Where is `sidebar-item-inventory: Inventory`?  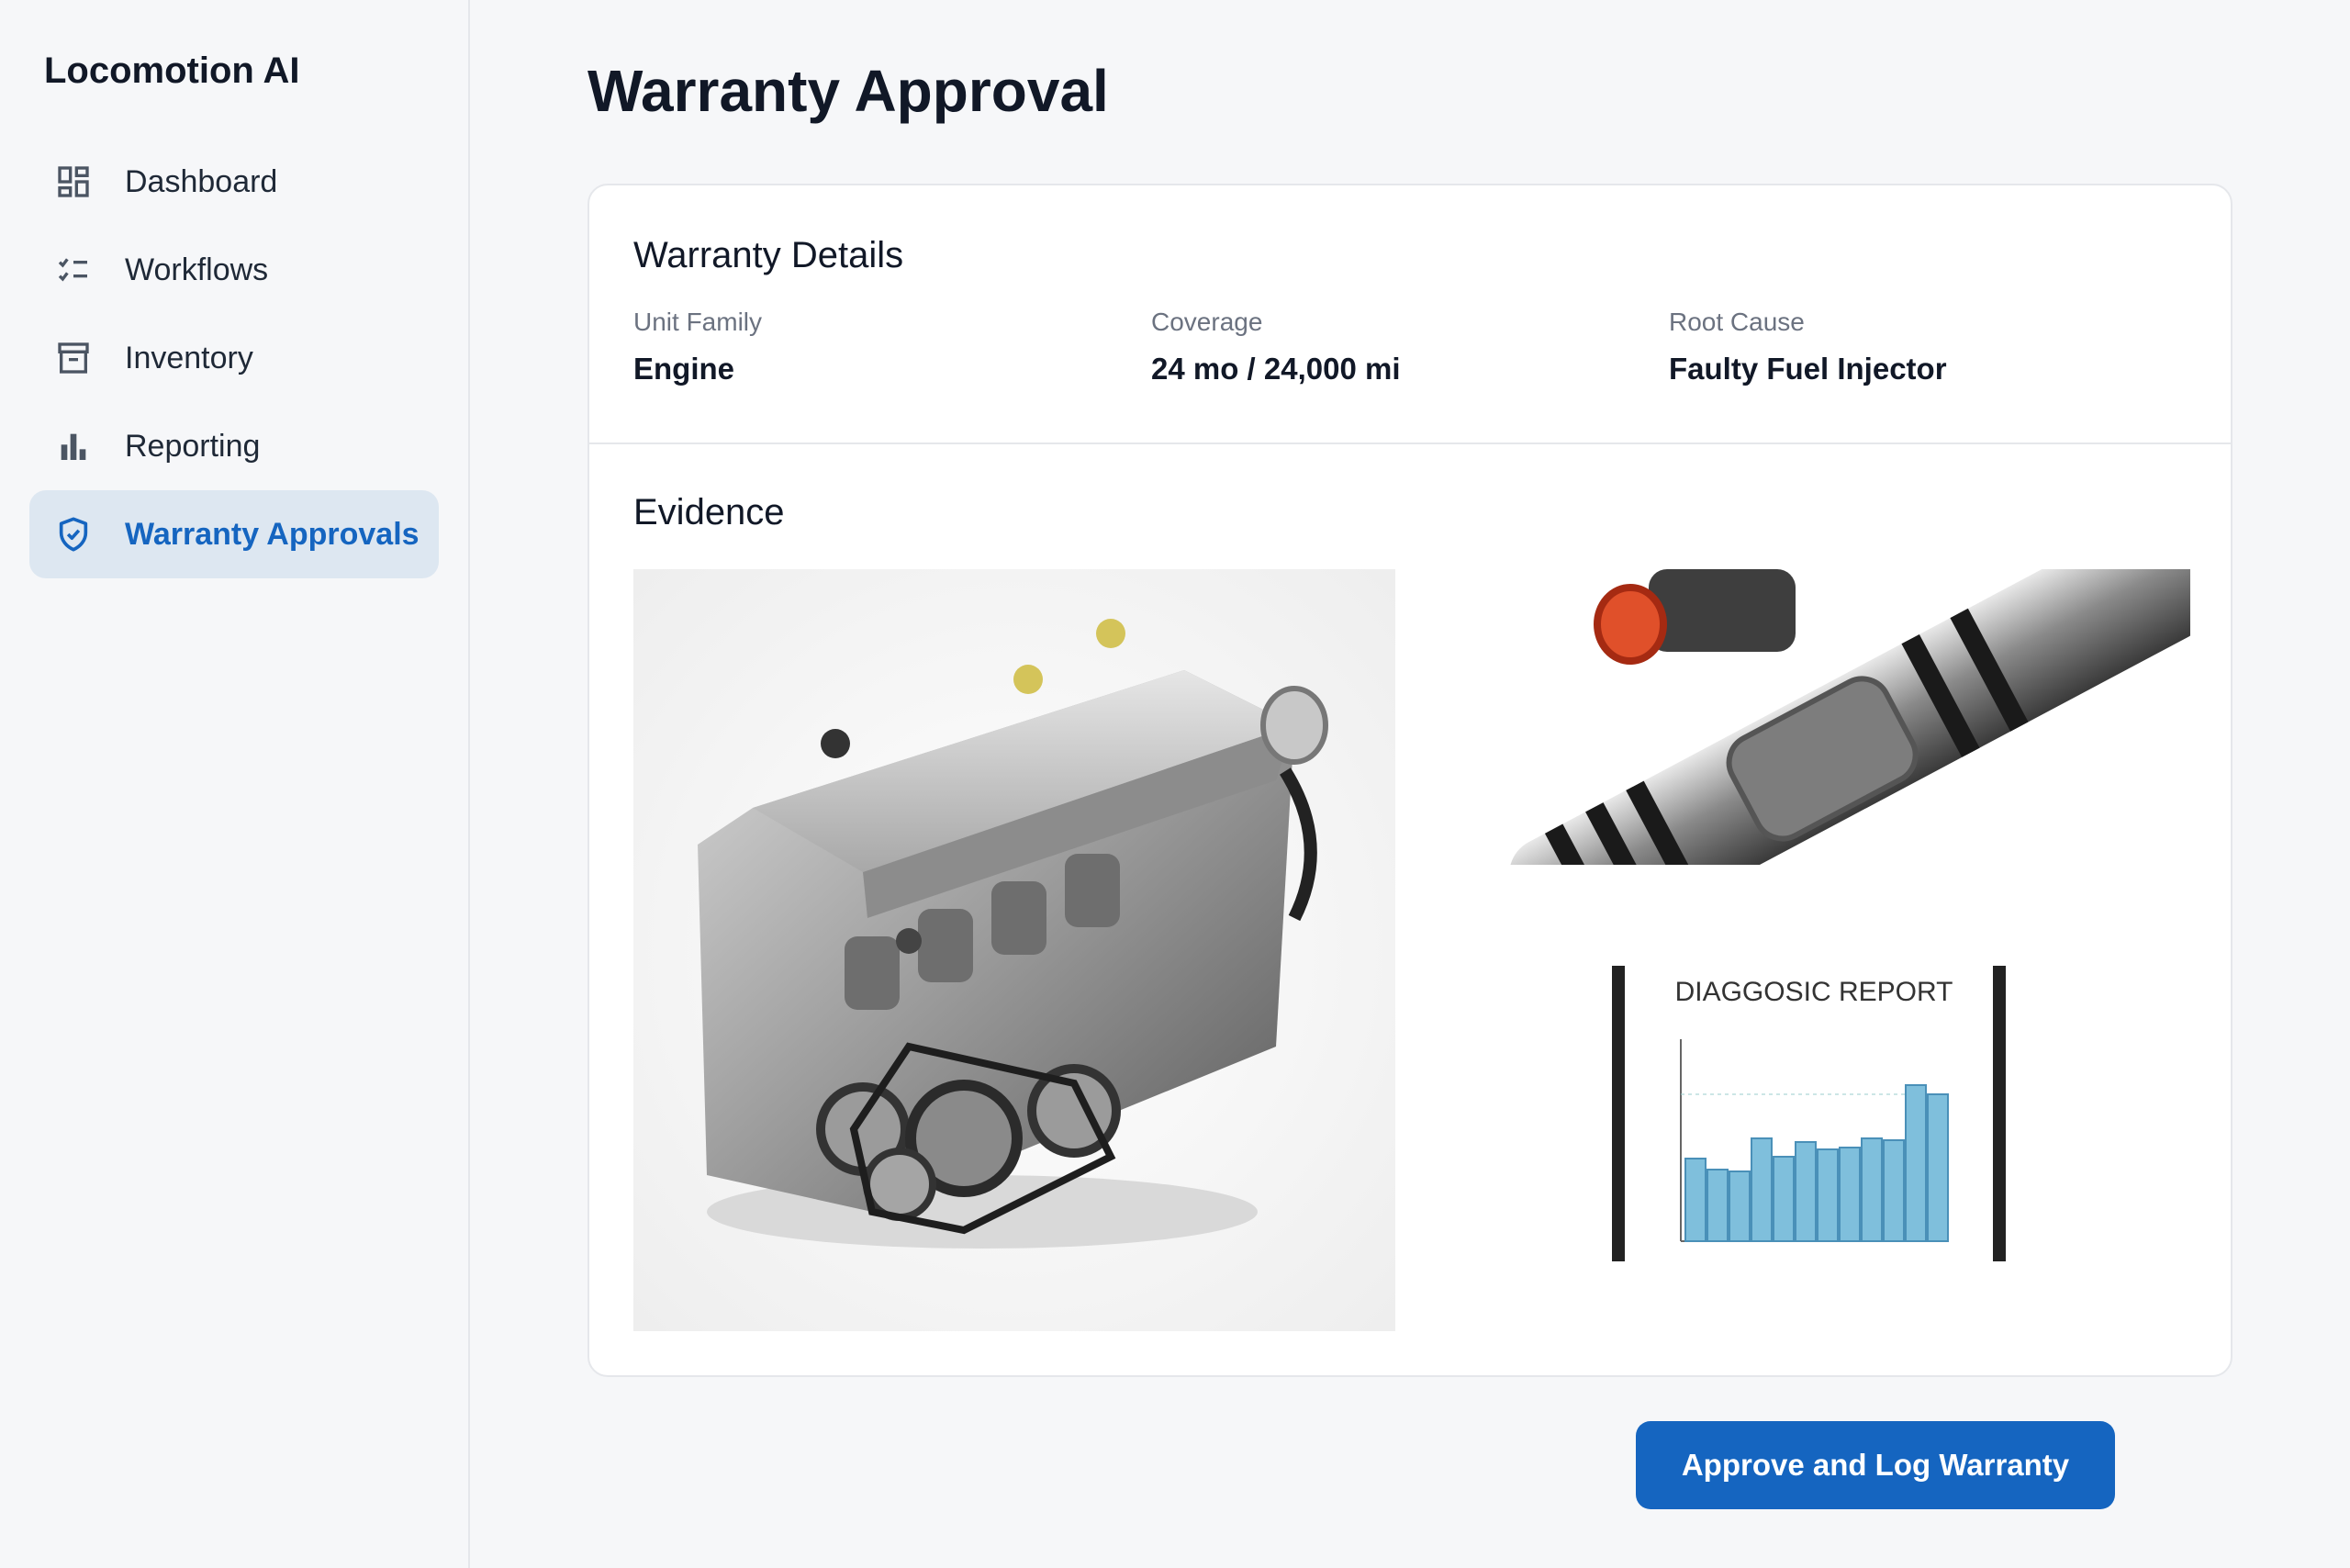 sidebar-item-inventory: Inventory is located at coordinates (234, 358).